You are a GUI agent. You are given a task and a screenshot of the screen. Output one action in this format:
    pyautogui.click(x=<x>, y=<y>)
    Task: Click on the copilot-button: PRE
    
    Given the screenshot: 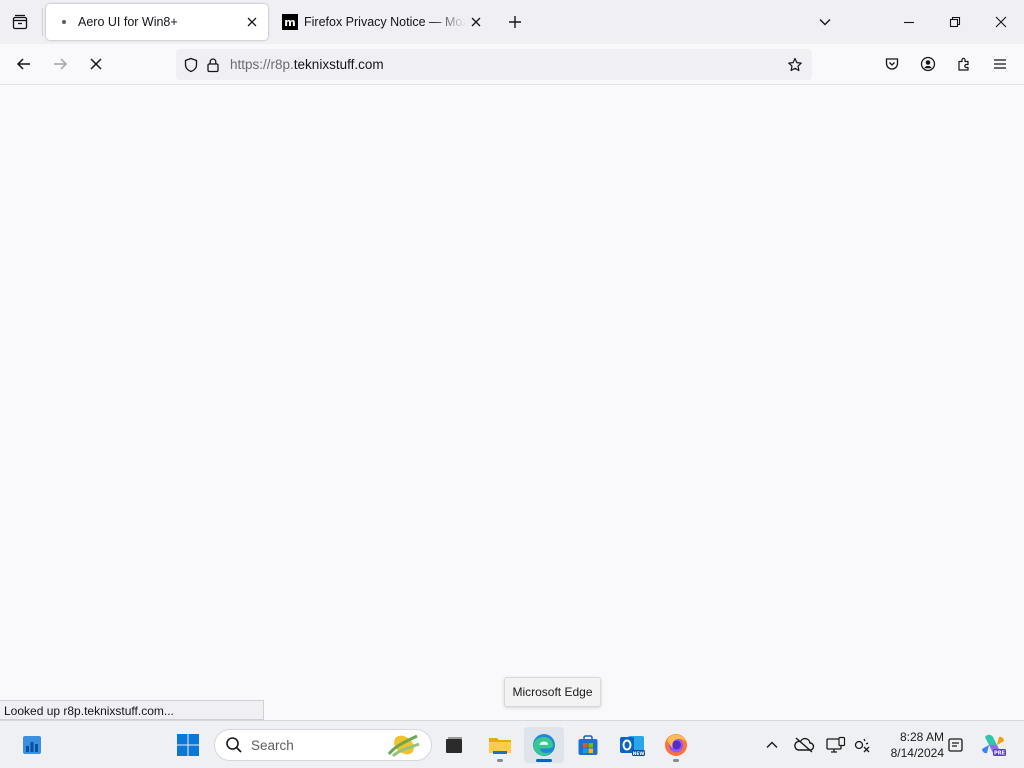 What is the action you would take?
    pyautogui.click(x=993, y=745)
    